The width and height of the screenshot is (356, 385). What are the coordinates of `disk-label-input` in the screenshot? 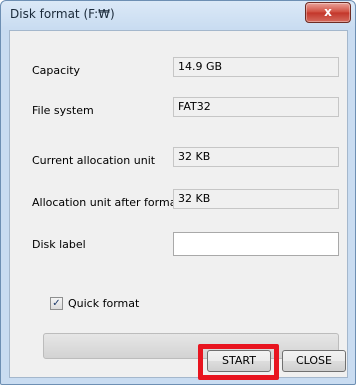 It's located at (256, 244).